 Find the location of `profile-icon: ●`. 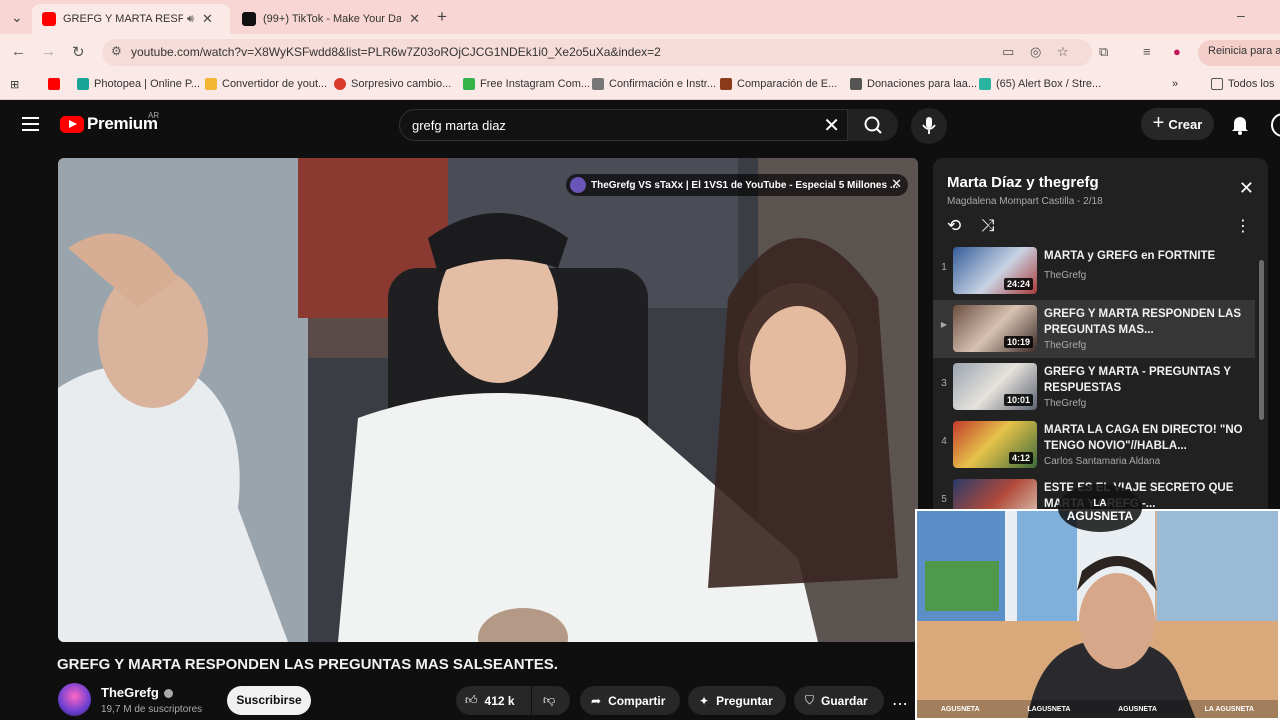

profile-icon: ● is located at coordinates (1177, 51).